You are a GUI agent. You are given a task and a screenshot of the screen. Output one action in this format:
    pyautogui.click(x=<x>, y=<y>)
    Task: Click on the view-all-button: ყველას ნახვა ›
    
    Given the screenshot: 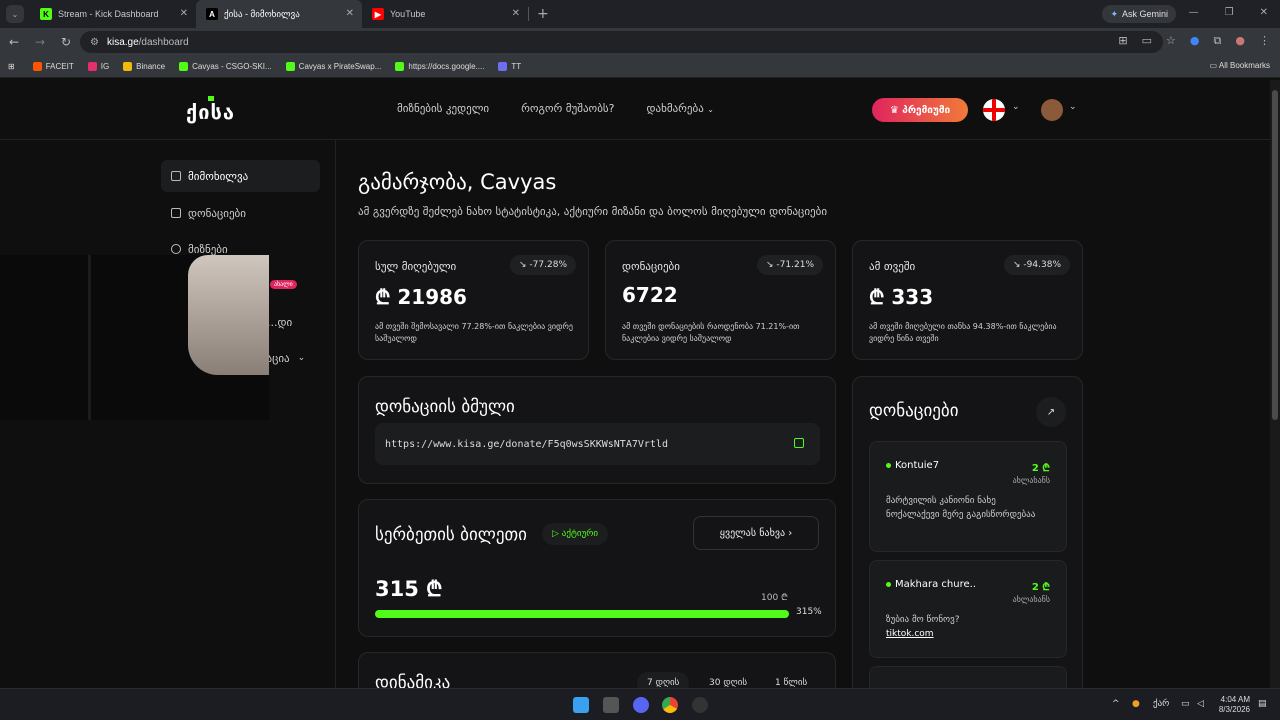 What is the action you would take?
    pyautogui.click(x=756, y=533)
    